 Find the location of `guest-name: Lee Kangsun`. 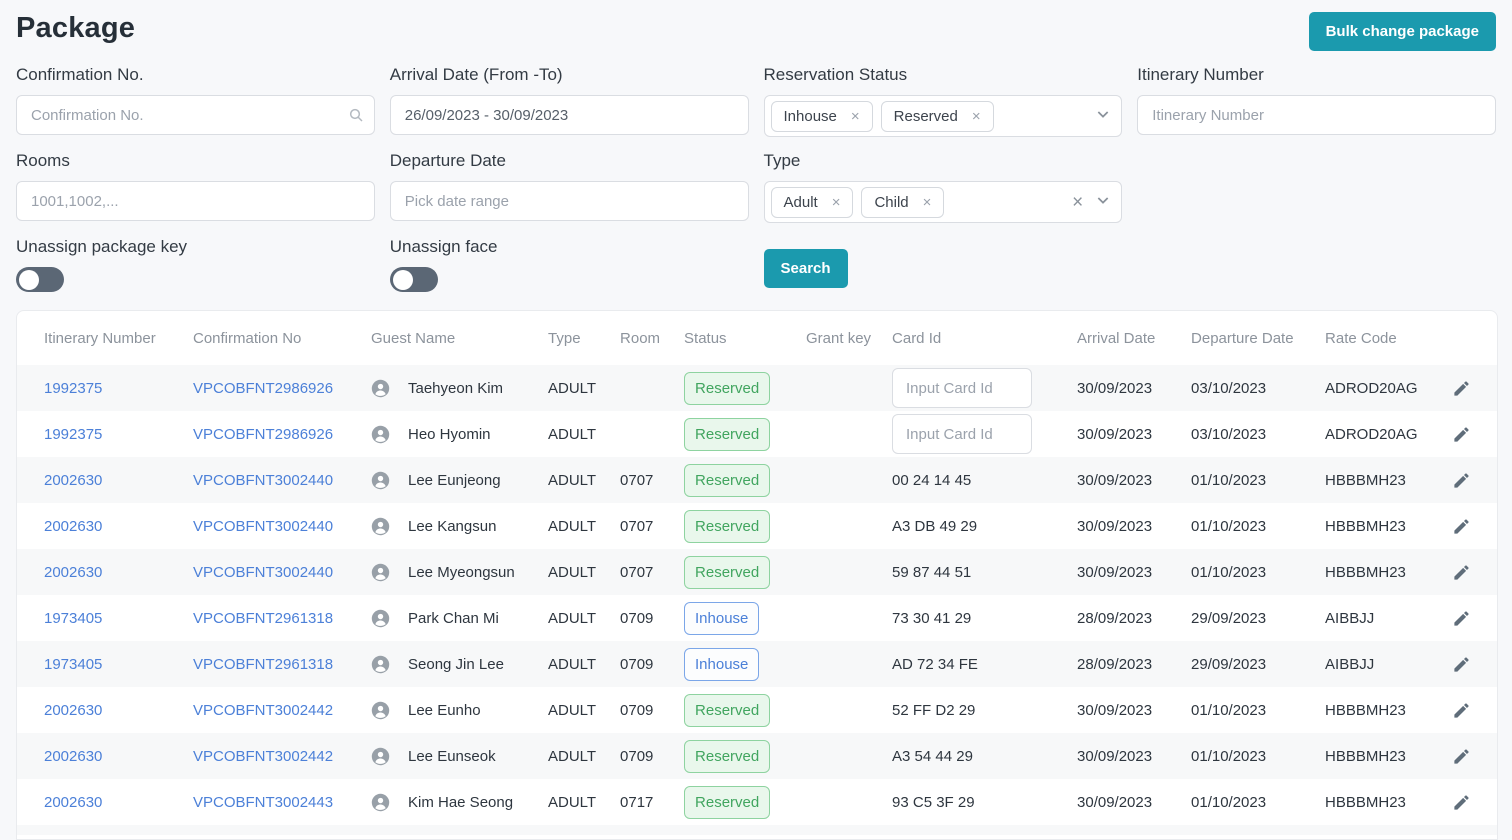

guest-name: Lee Kangsun is located at coordinates (452, 526).